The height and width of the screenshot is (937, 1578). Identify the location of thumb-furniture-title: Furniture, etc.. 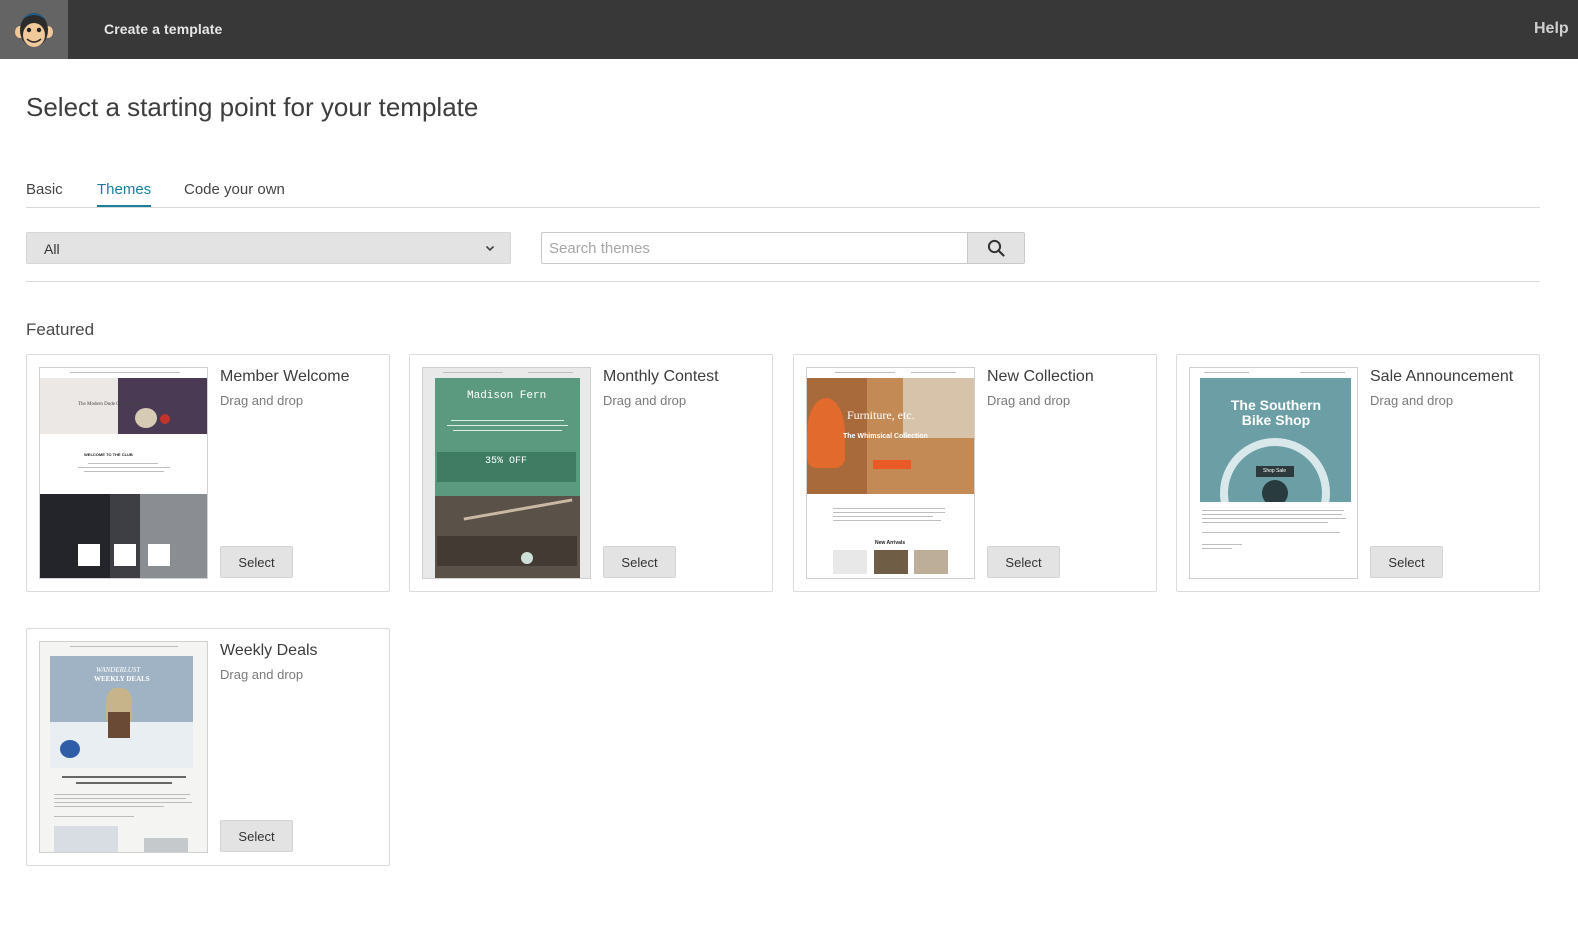
(881, 415).